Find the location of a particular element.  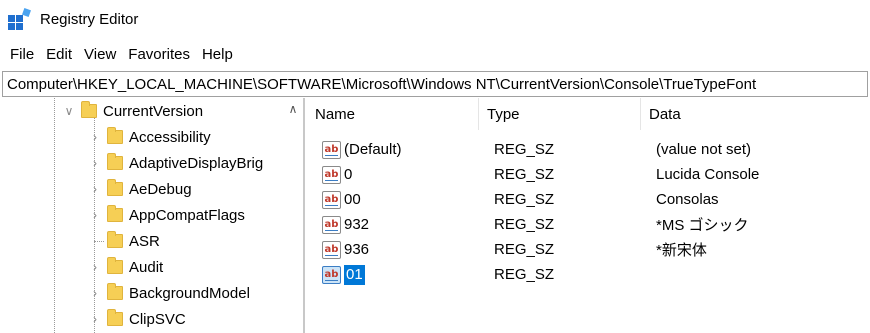

tree-item-aedebug: › AeDebug is located at coordinates (140, 189).